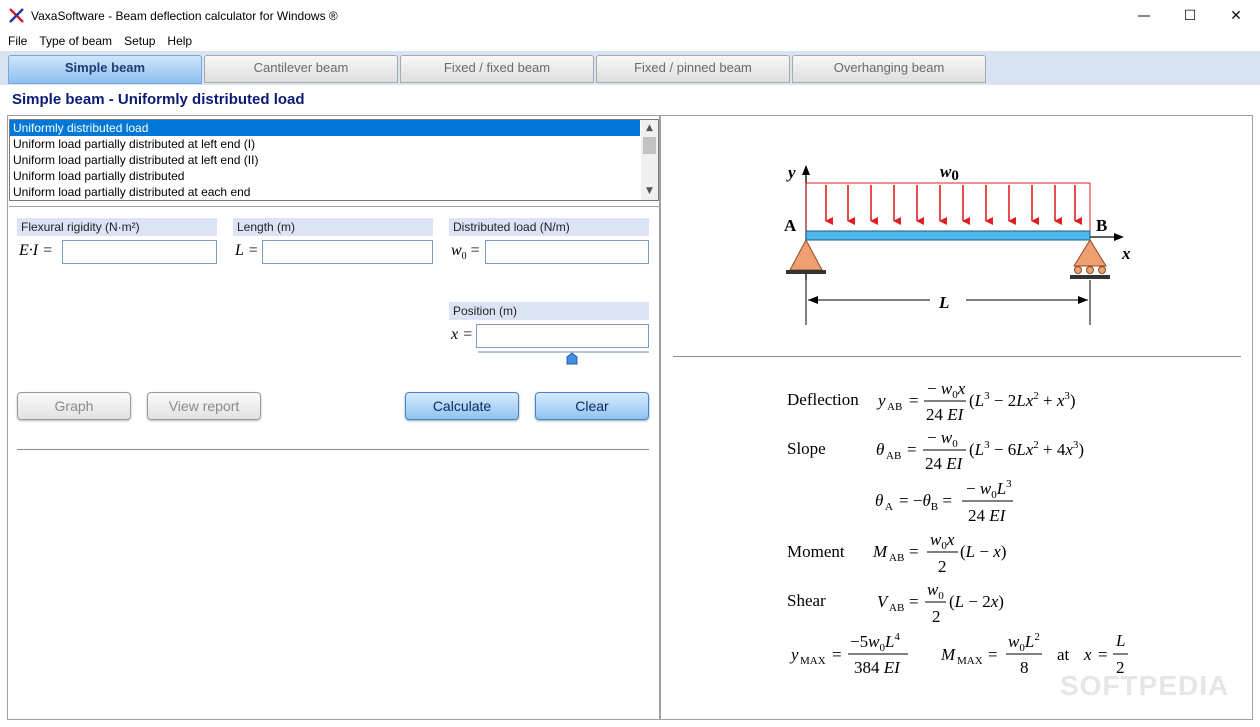 This screenshot has width=1260, height=727. What do you see at coordinates (649, 128) in the screenshot?
I see `scroll-up-icon: ▲` at bounding box center [649, 128].